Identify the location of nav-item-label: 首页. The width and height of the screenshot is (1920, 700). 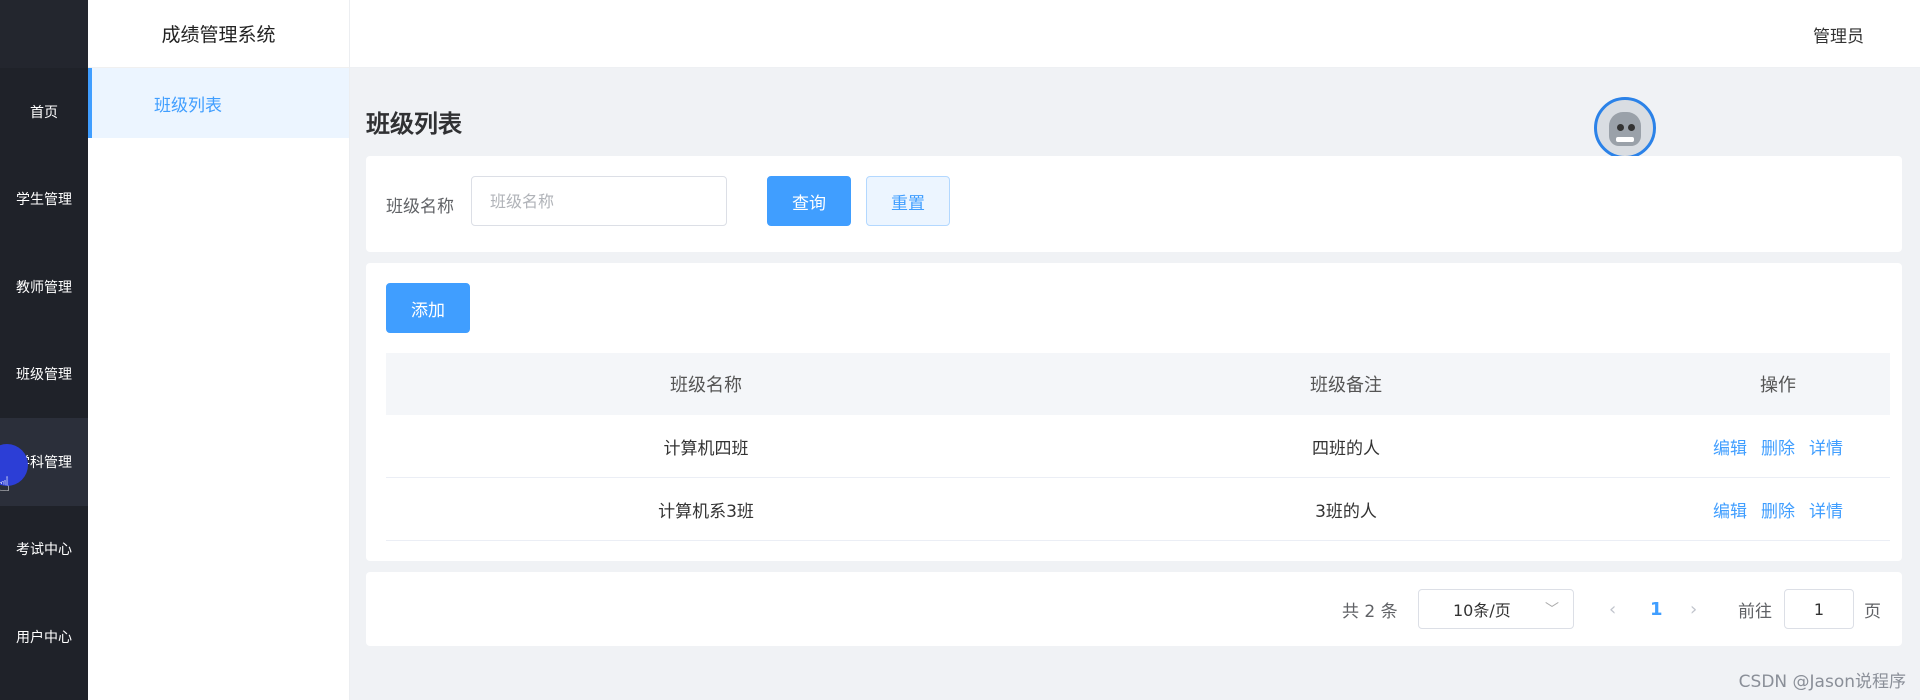
(44, 112).